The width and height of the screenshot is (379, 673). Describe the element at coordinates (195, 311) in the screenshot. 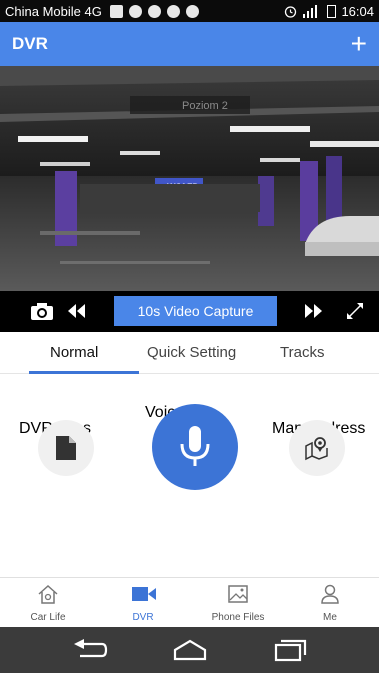

I see `video-capture-button: 10s Video Capture` at that location.